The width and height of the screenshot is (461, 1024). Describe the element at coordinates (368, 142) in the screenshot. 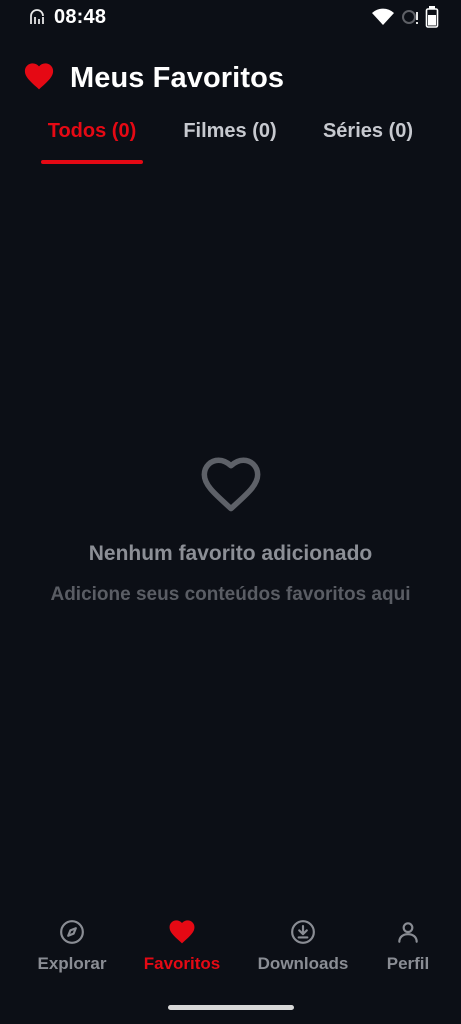

I see `tab-series: Séries (0)` at that location.